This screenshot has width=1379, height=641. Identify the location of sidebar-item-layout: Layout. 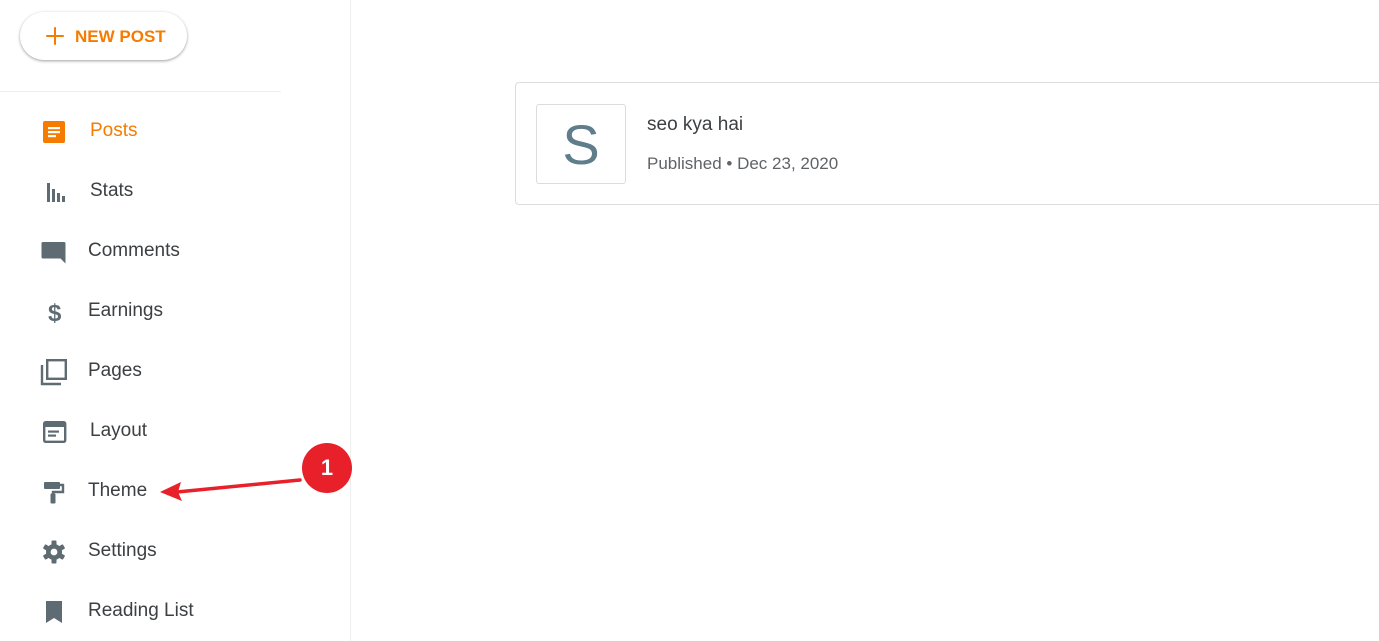
(150, 432).